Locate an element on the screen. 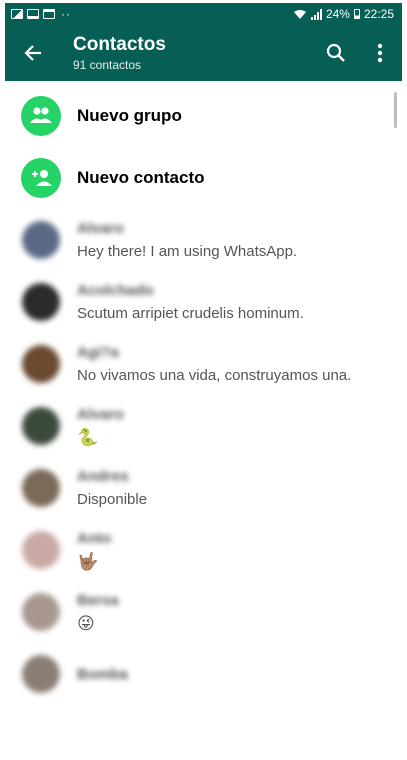  row-text: Anto 🤟🏽 is located at coordinates (94, 550).